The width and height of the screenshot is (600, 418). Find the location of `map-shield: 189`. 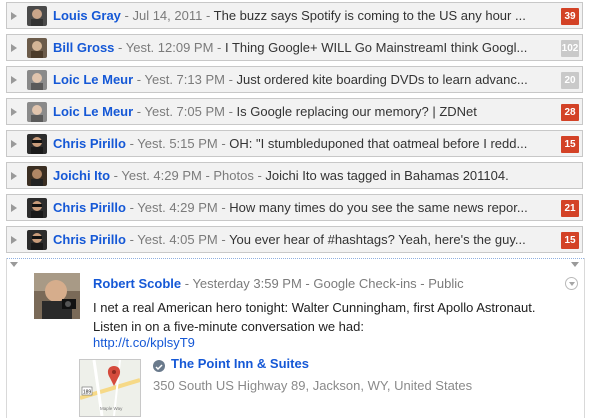

map-shield: 189 is located at coordinates (87, 393).